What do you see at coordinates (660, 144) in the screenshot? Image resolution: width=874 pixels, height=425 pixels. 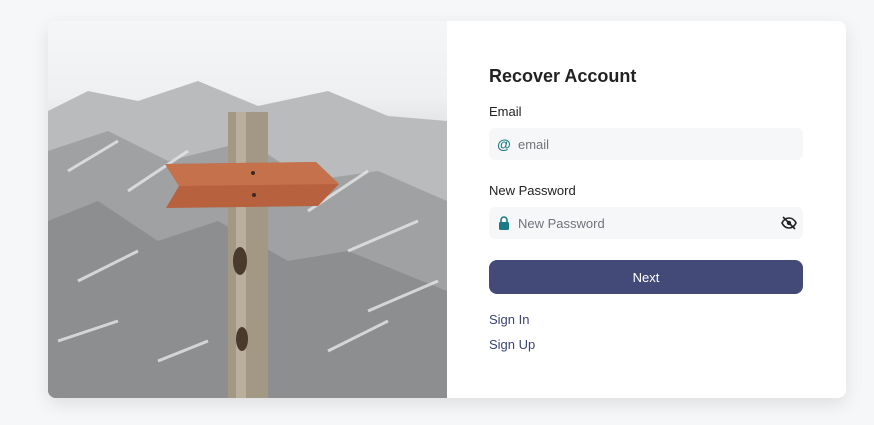 I see `email-input` at bounding box center [660, 144].